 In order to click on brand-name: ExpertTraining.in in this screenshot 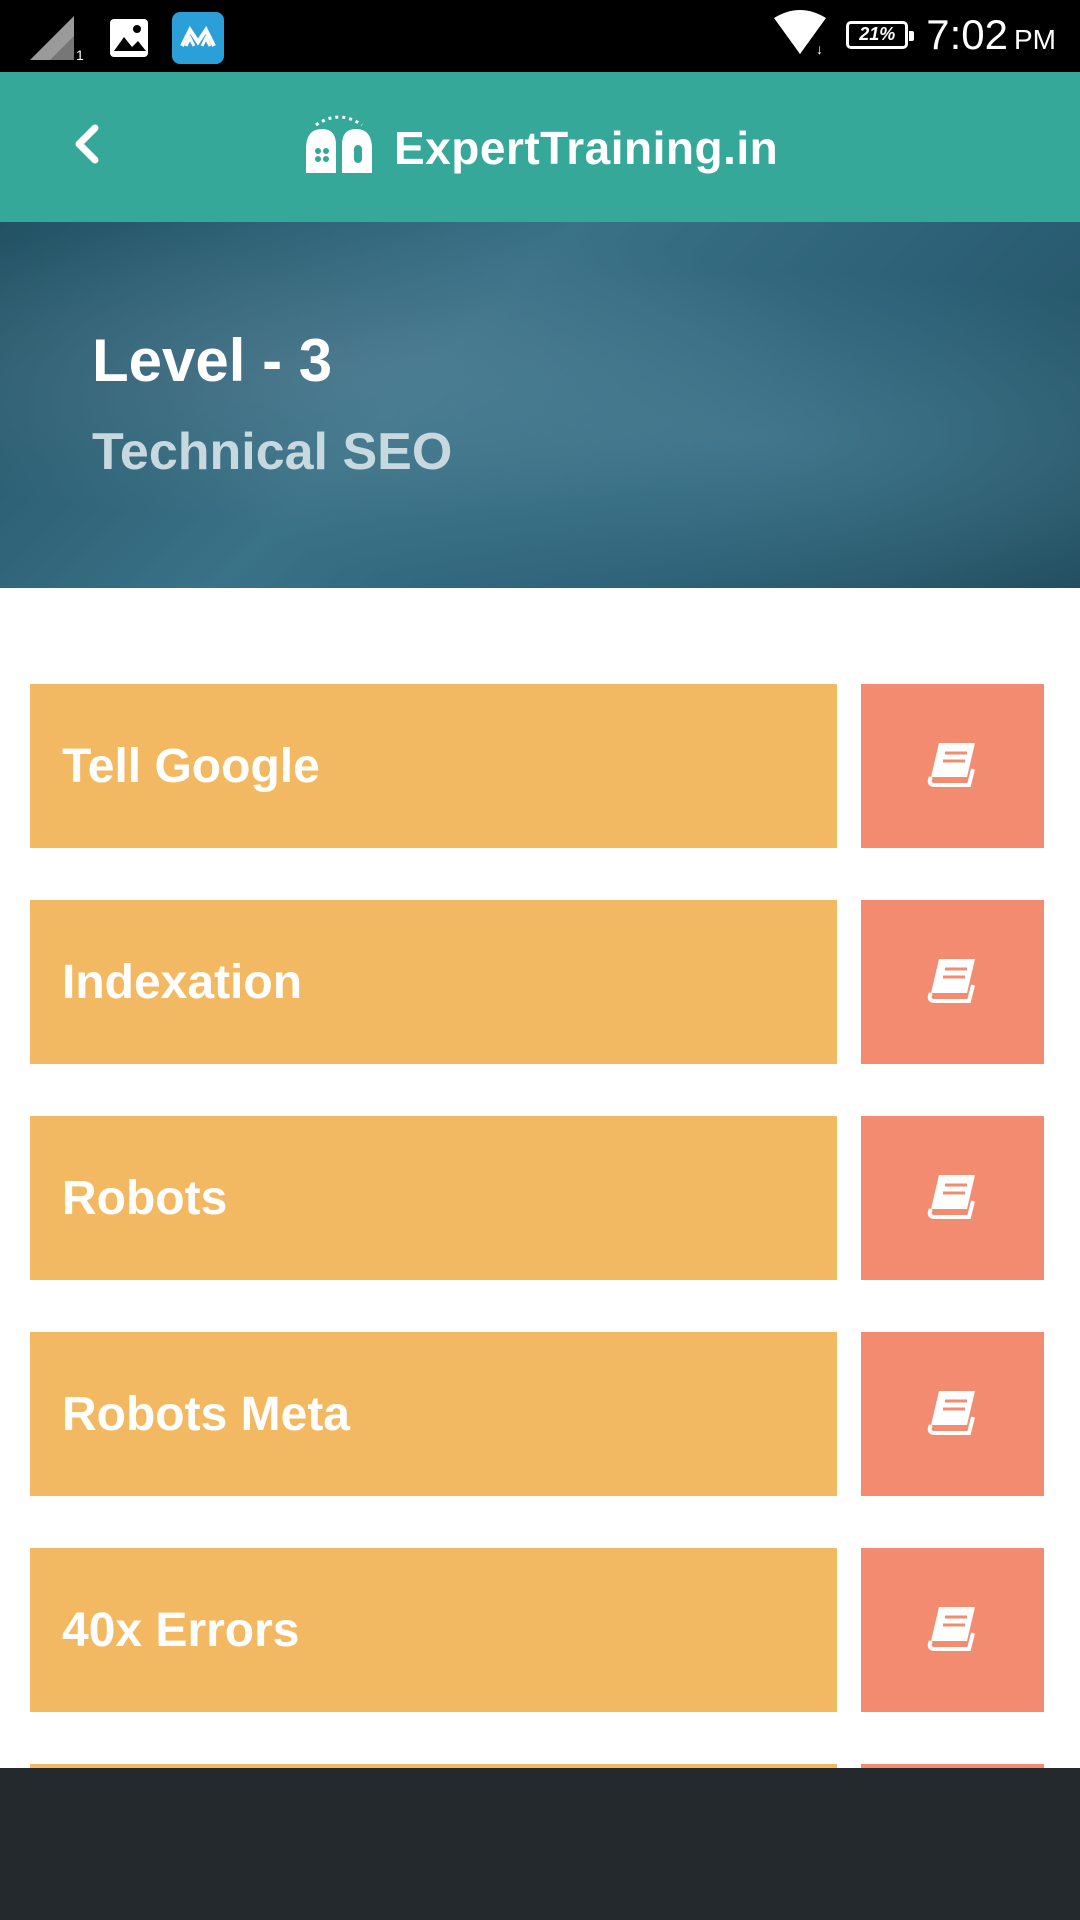, I will do `click(586, 148)`.